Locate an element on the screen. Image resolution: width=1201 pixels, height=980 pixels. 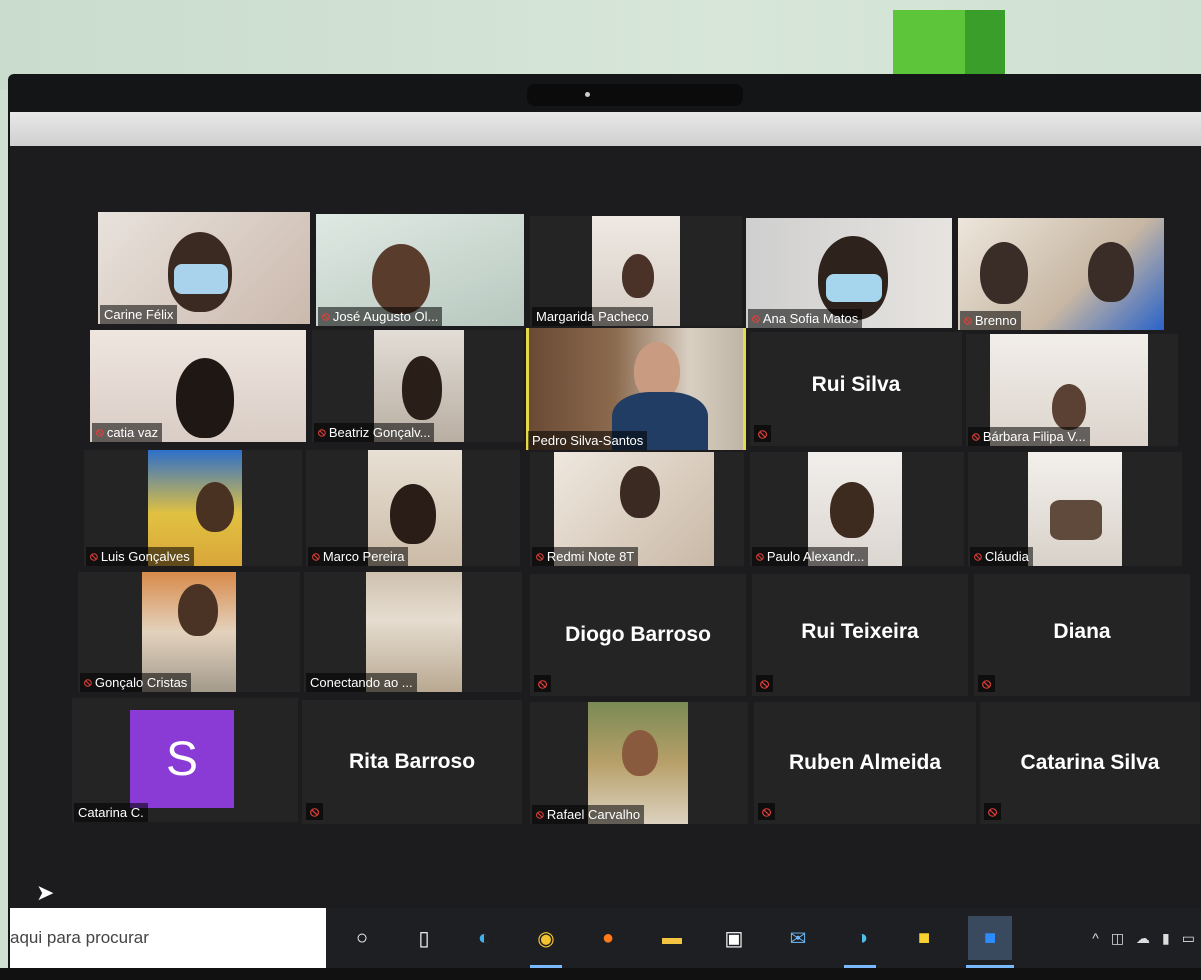
taskbar-search-input: aqui para procurar is located at coordinates (168, 938).